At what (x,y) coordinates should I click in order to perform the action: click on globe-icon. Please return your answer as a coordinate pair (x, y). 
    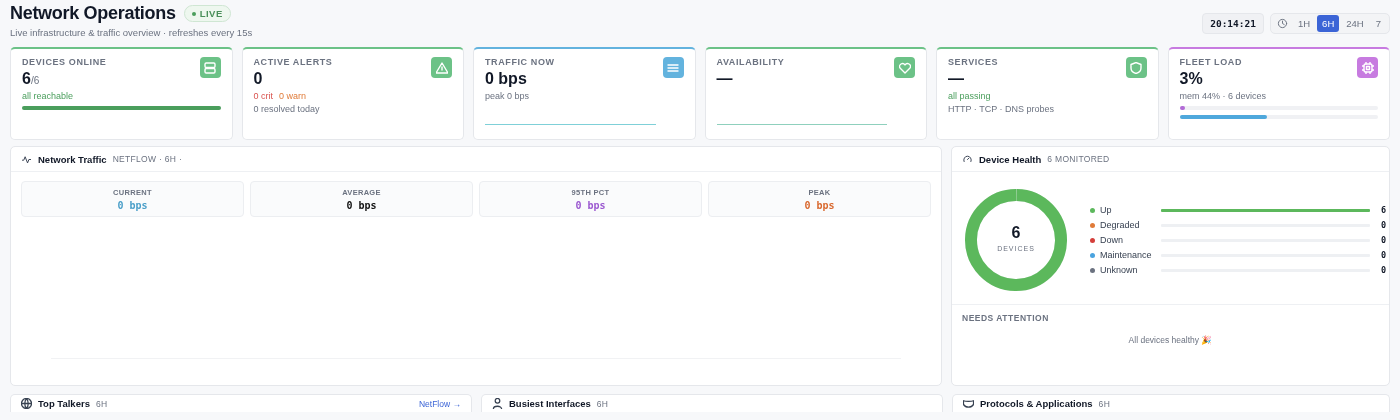
    Looking at the image, I should click on (26, 403).